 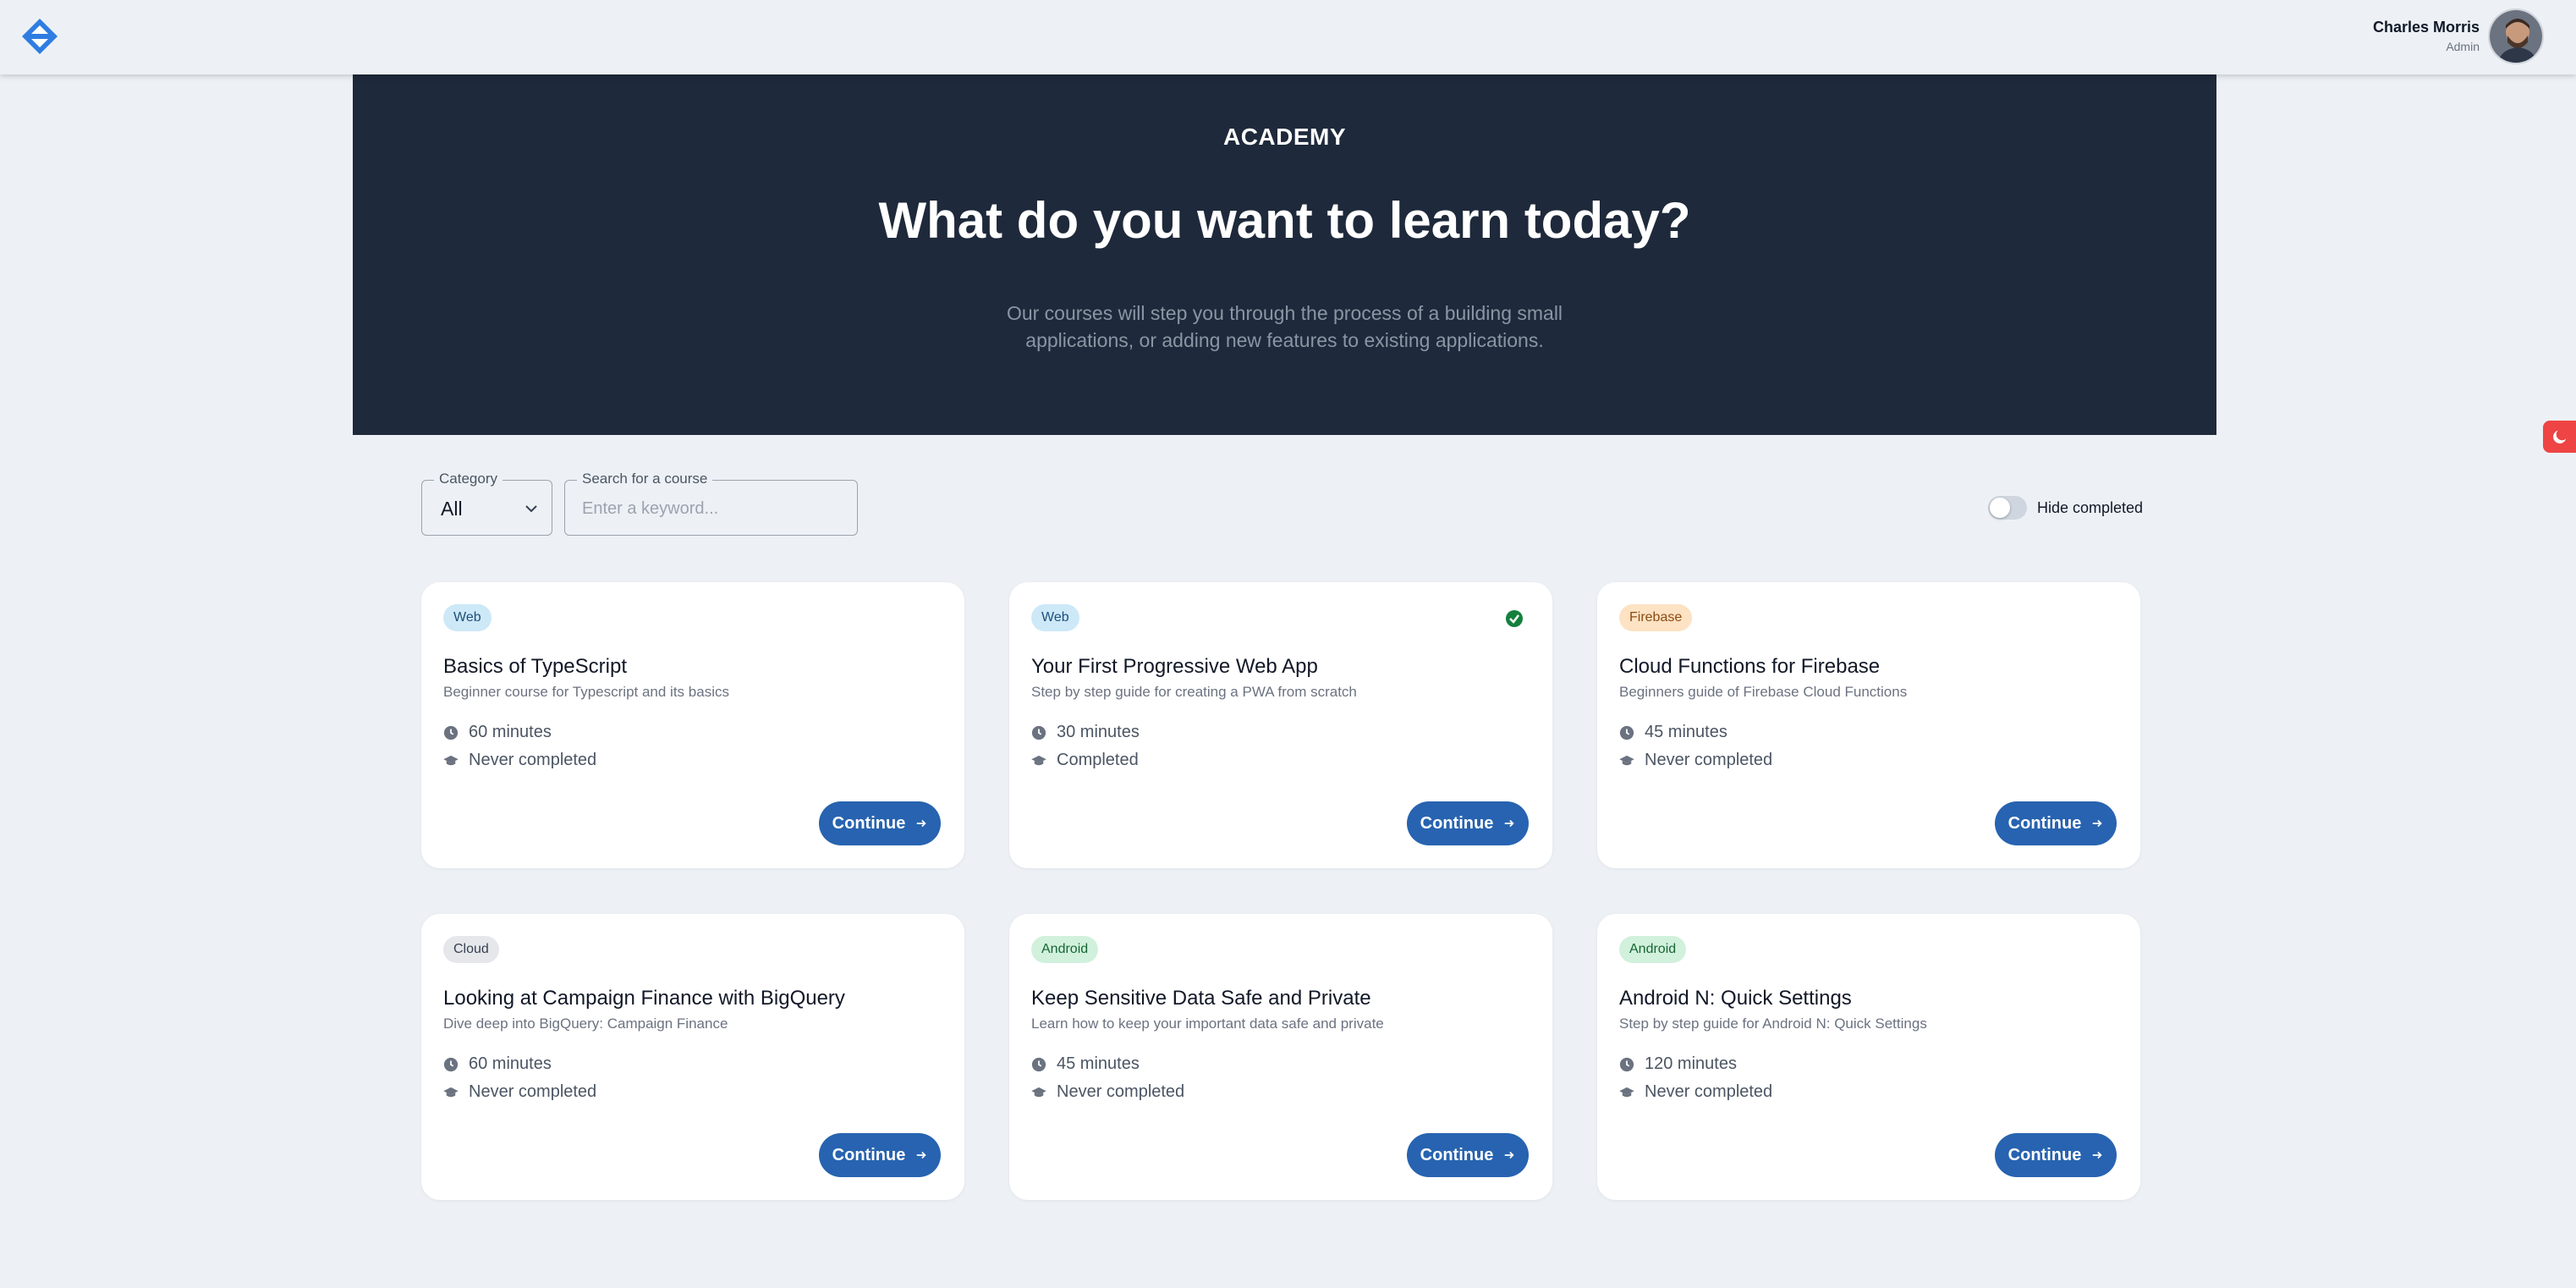 I want to click on category-badge: Cloud, so click(x=471, y=949).